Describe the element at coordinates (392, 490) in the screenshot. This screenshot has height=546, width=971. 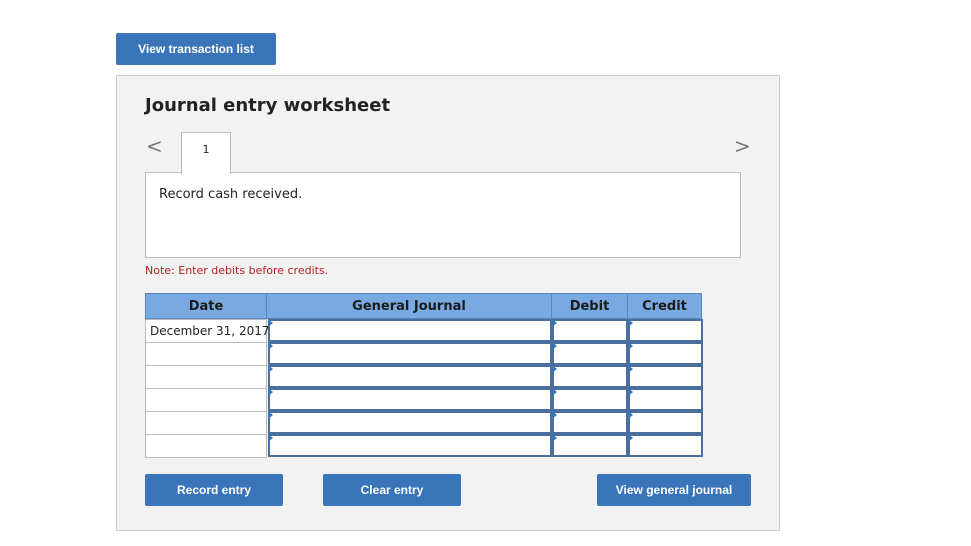
I see `clear-entry-button: Clear entry` at that location.